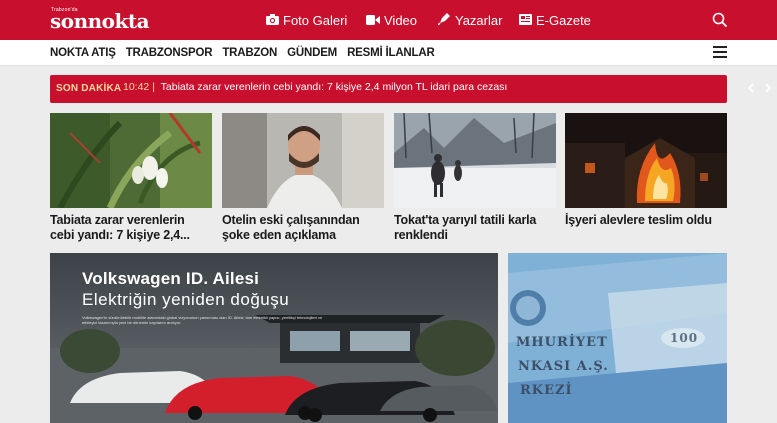 The width and height of the screenshot is (777, 423). Describe the element at coordinates (171, 278) in the screenshot. I see `ad-title: Volkswagen ID. Ailesi` at that location.